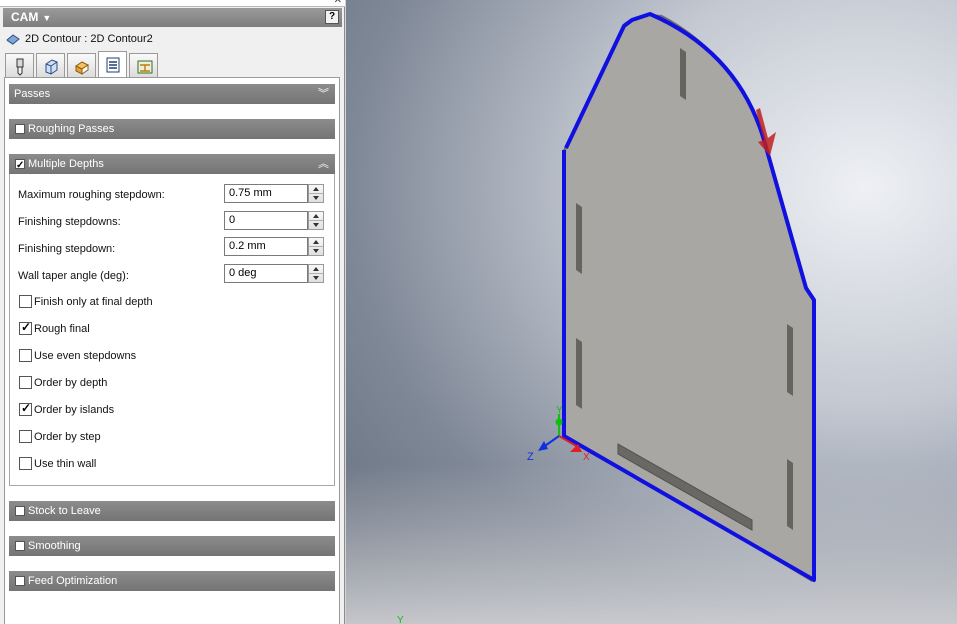 The width and height of the screenshot is (957, 624). What do you see at coordinates (586, 457) in the screenshot?
I see `axis-x-label: X` at bounding box center [586, 457].